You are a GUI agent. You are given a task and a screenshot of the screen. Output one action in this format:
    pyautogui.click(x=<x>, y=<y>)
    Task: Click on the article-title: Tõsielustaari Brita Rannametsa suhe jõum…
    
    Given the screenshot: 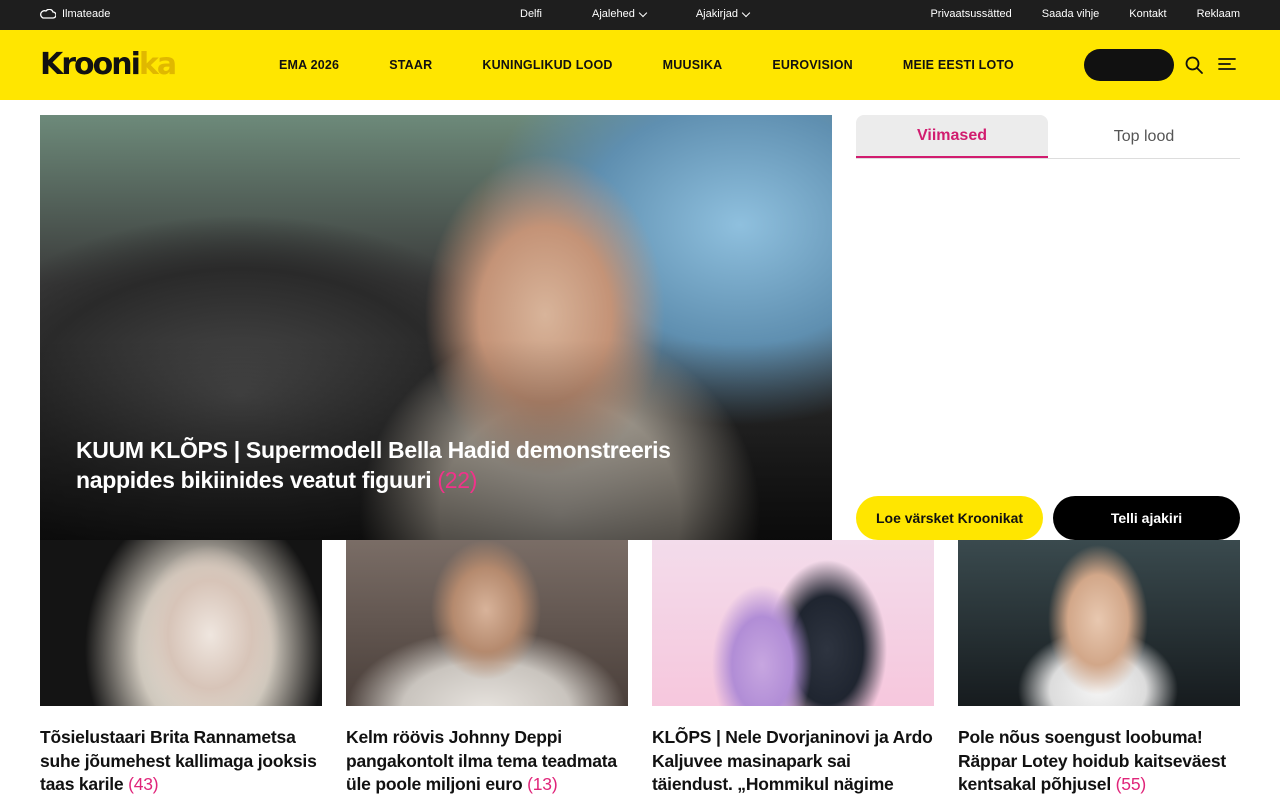 What is the action you would take?
    pyautogui.click(x=181, y=761)
    